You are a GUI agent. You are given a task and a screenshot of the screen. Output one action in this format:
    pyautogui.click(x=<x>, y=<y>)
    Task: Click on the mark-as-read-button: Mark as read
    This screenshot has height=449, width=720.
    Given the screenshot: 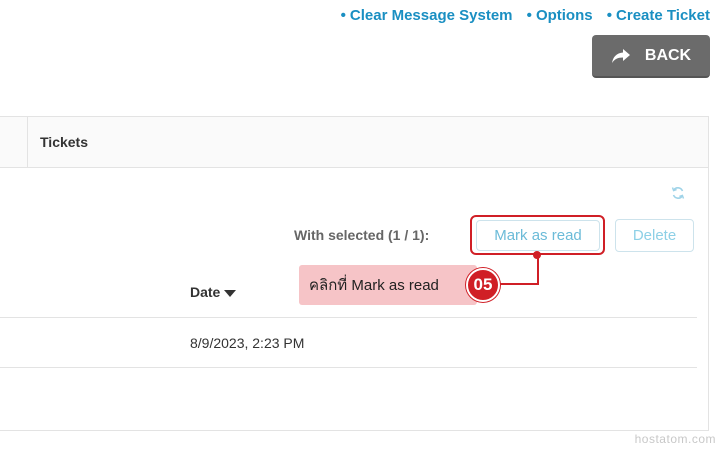 What is the action you would take?
    pyautogui.click(x=538, y=235)
    